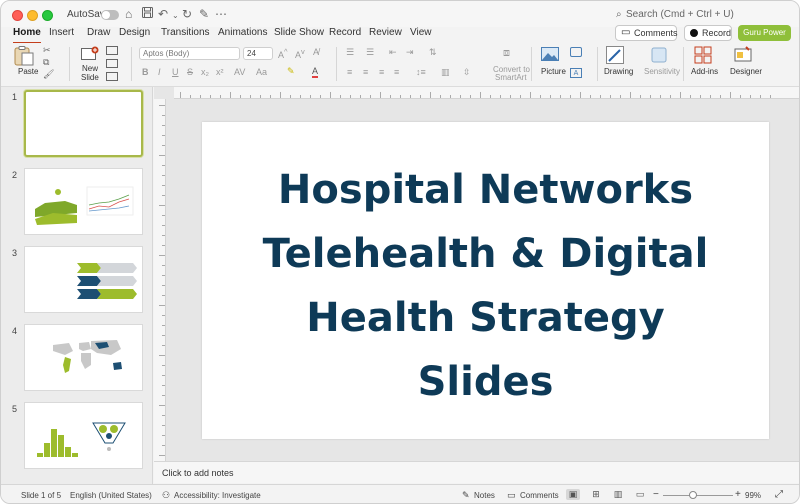 The height and width of the screenshot is (504, 800). I want to click on subscript-icon: x₂, so click(205, 72).